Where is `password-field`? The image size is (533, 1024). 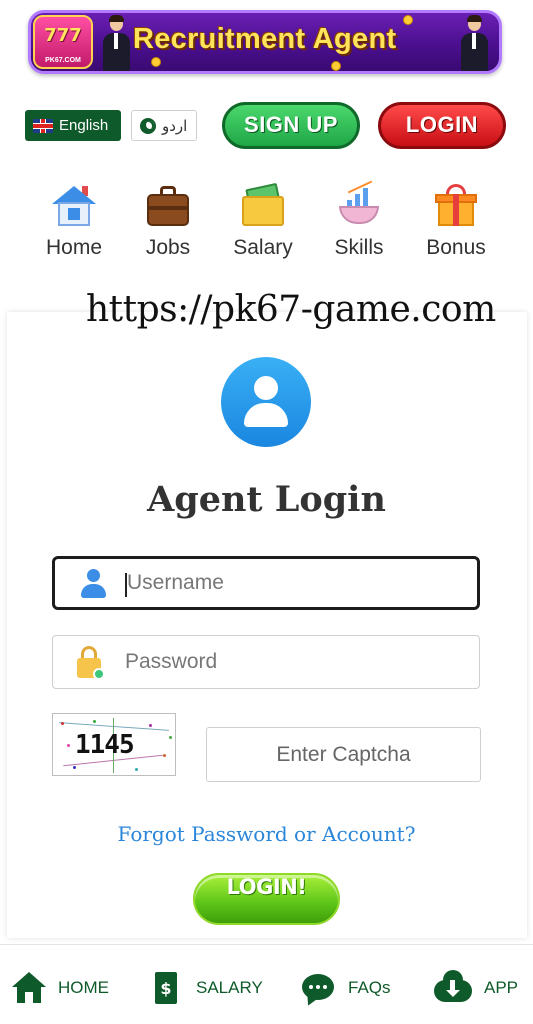 password-field is located at coordinates (266, 662).